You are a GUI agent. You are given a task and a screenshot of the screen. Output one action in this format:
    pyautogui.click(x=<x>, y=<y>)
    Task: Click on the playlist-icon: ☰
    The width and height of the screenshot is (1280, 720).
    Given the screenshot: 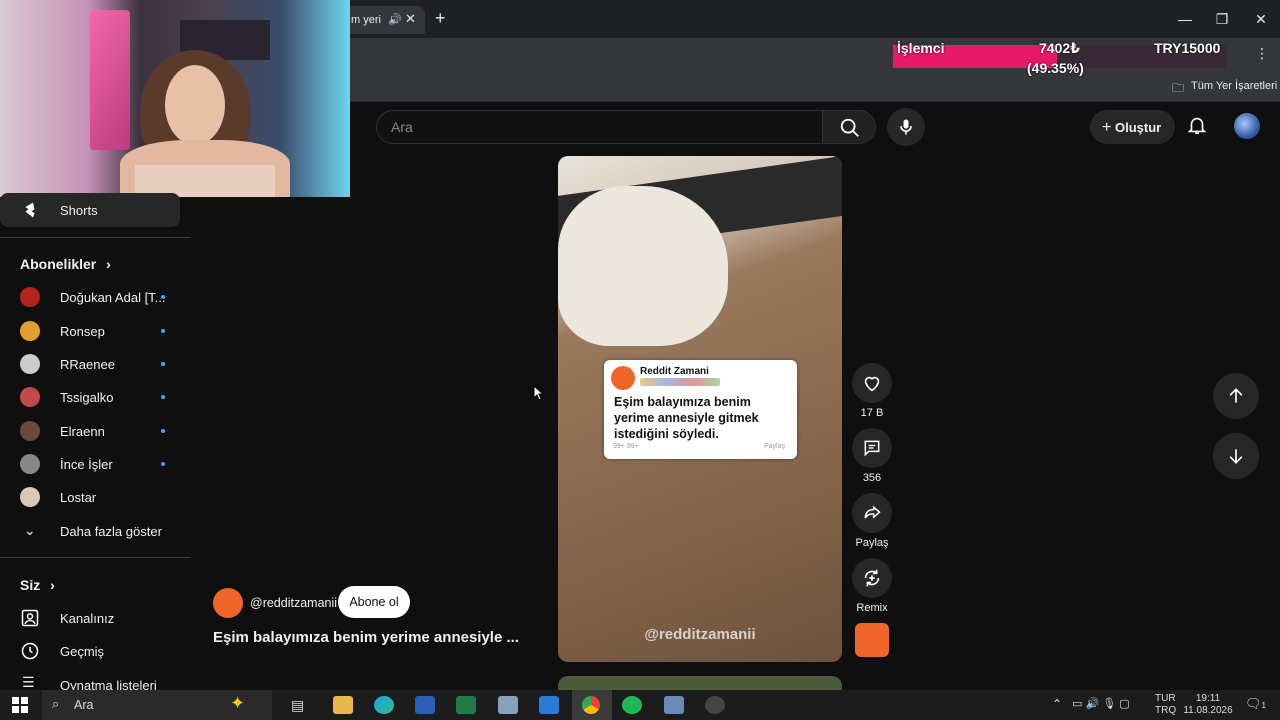 What is the action you would take?
    pyautogui.click(x=28, y=682)
    